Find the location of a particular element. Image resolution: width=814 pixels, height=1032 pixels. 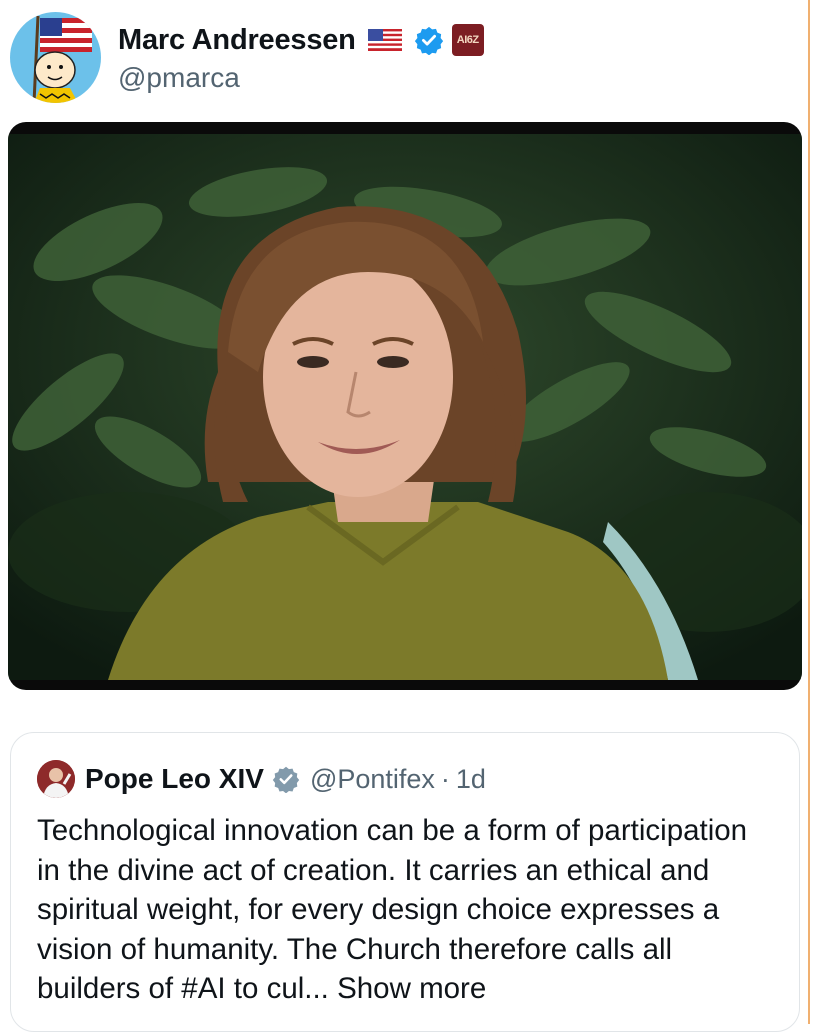

author-handle: @pmarca is located at coordinates (301, 78).